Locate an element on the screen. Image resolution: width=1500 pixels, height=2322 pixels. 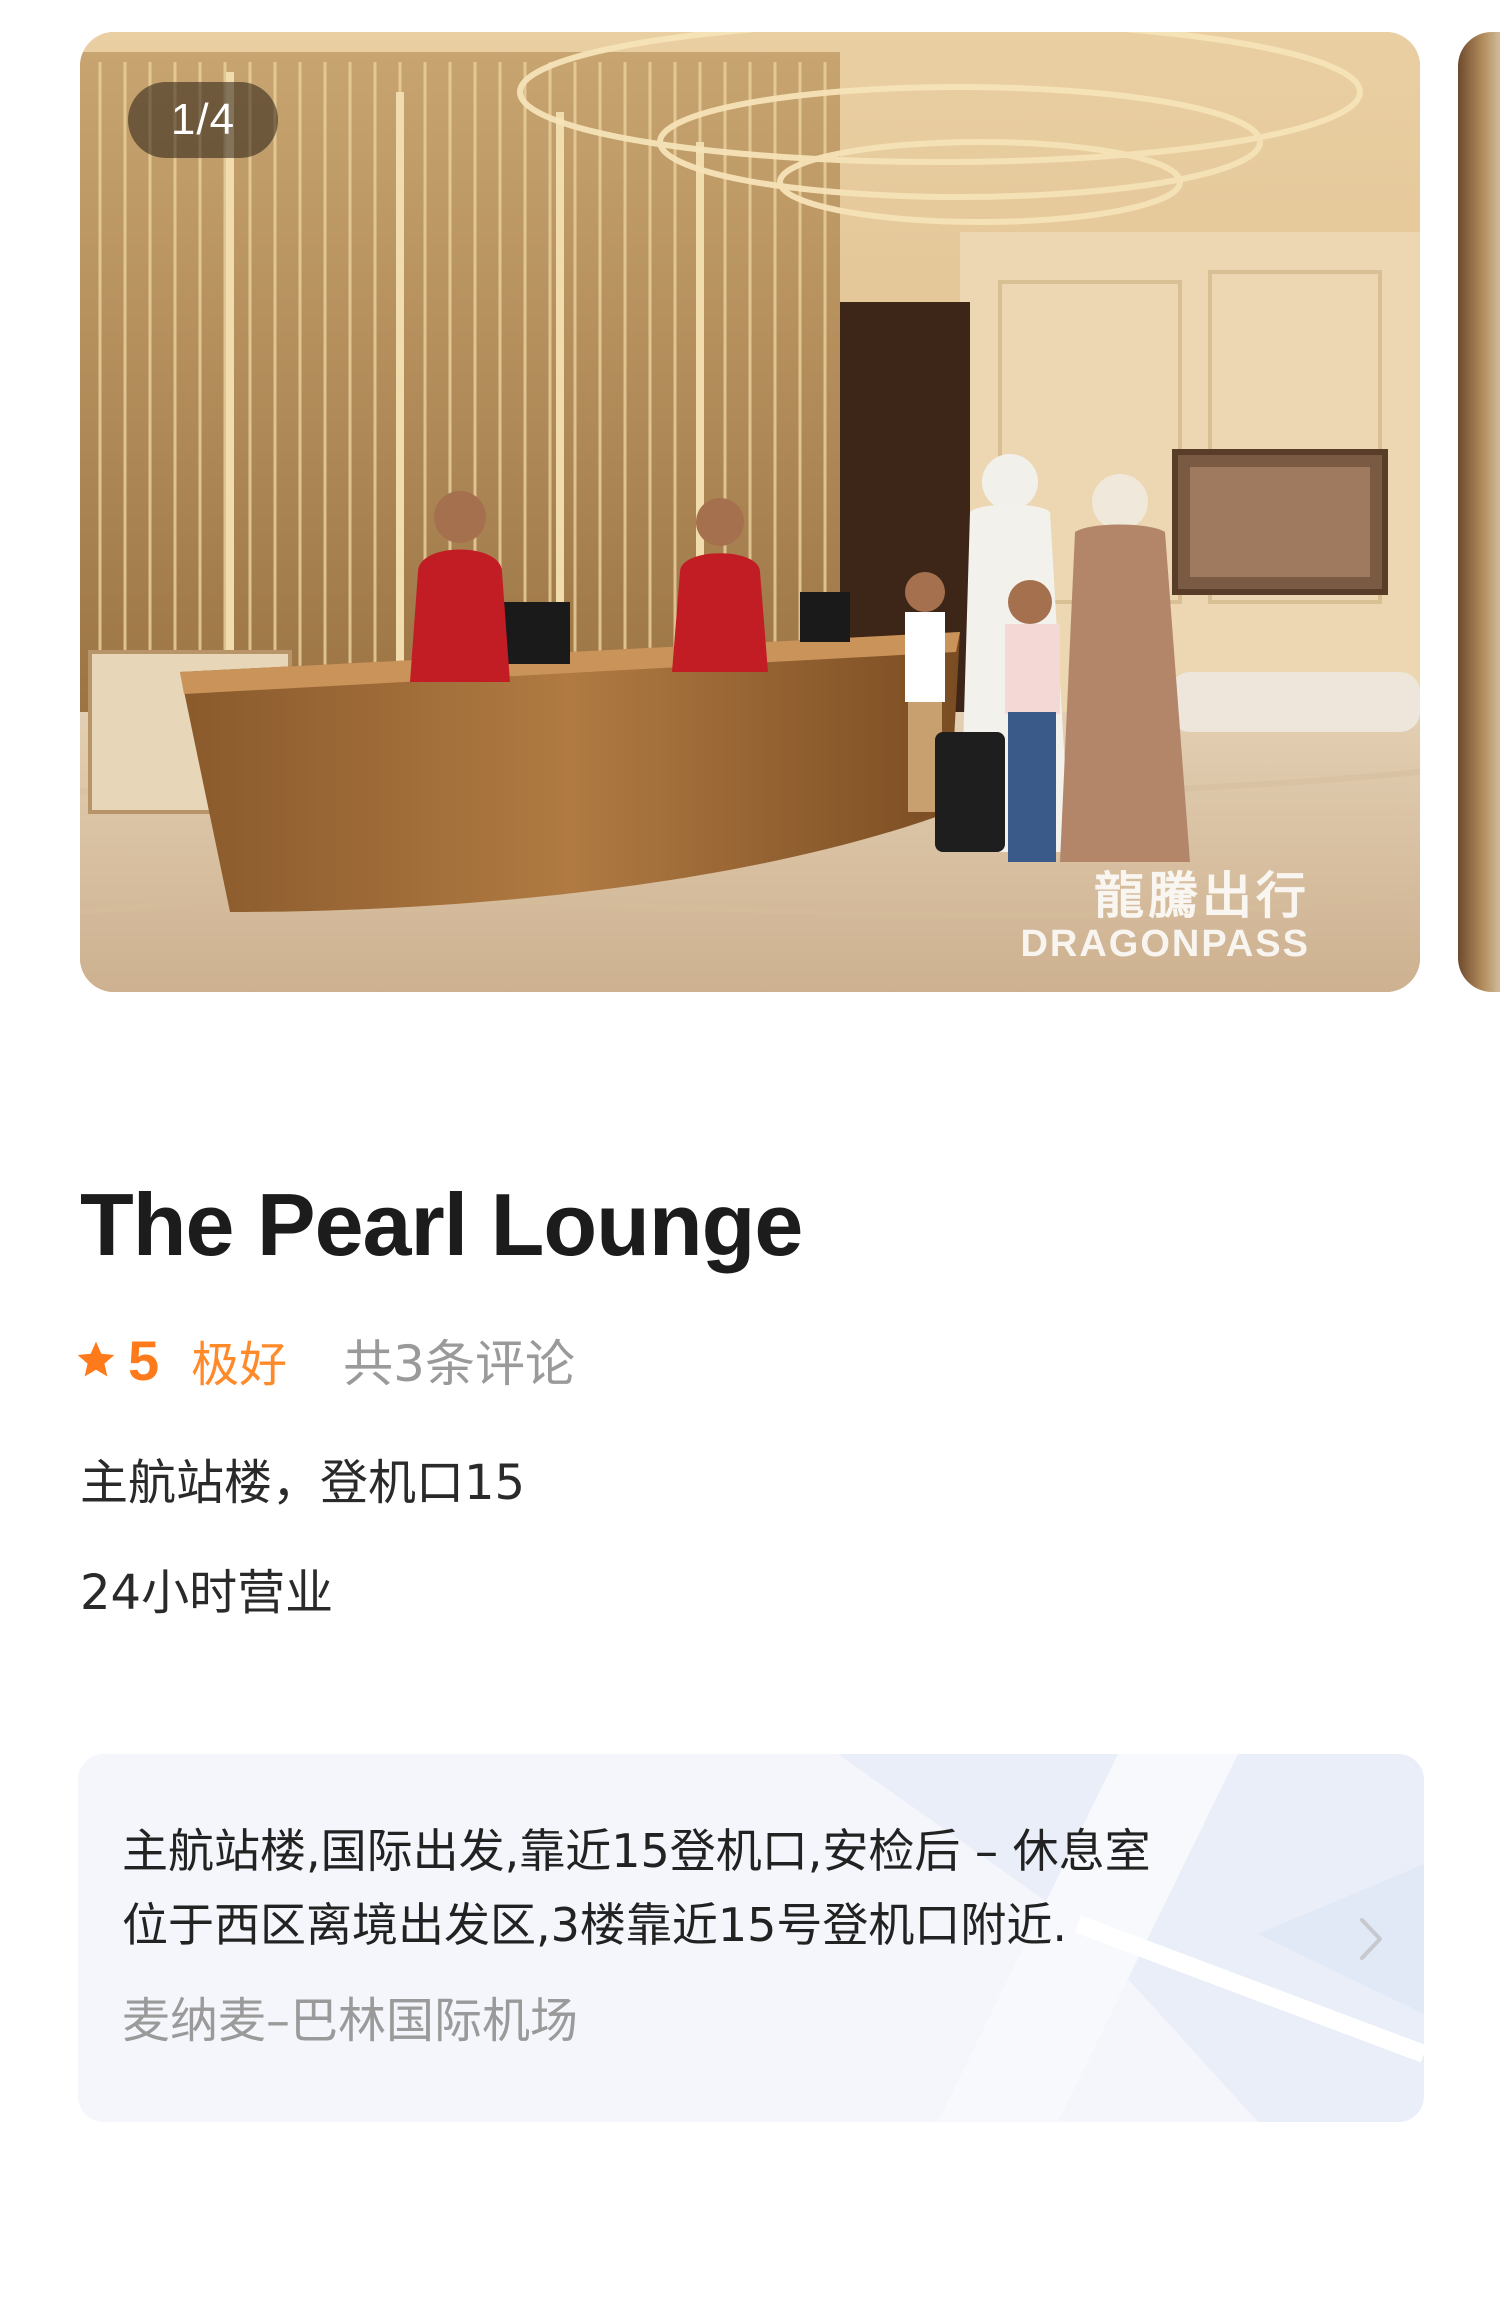
lounge-location: 主航站楼，登机口15 is located at coordinates (303, 1483).